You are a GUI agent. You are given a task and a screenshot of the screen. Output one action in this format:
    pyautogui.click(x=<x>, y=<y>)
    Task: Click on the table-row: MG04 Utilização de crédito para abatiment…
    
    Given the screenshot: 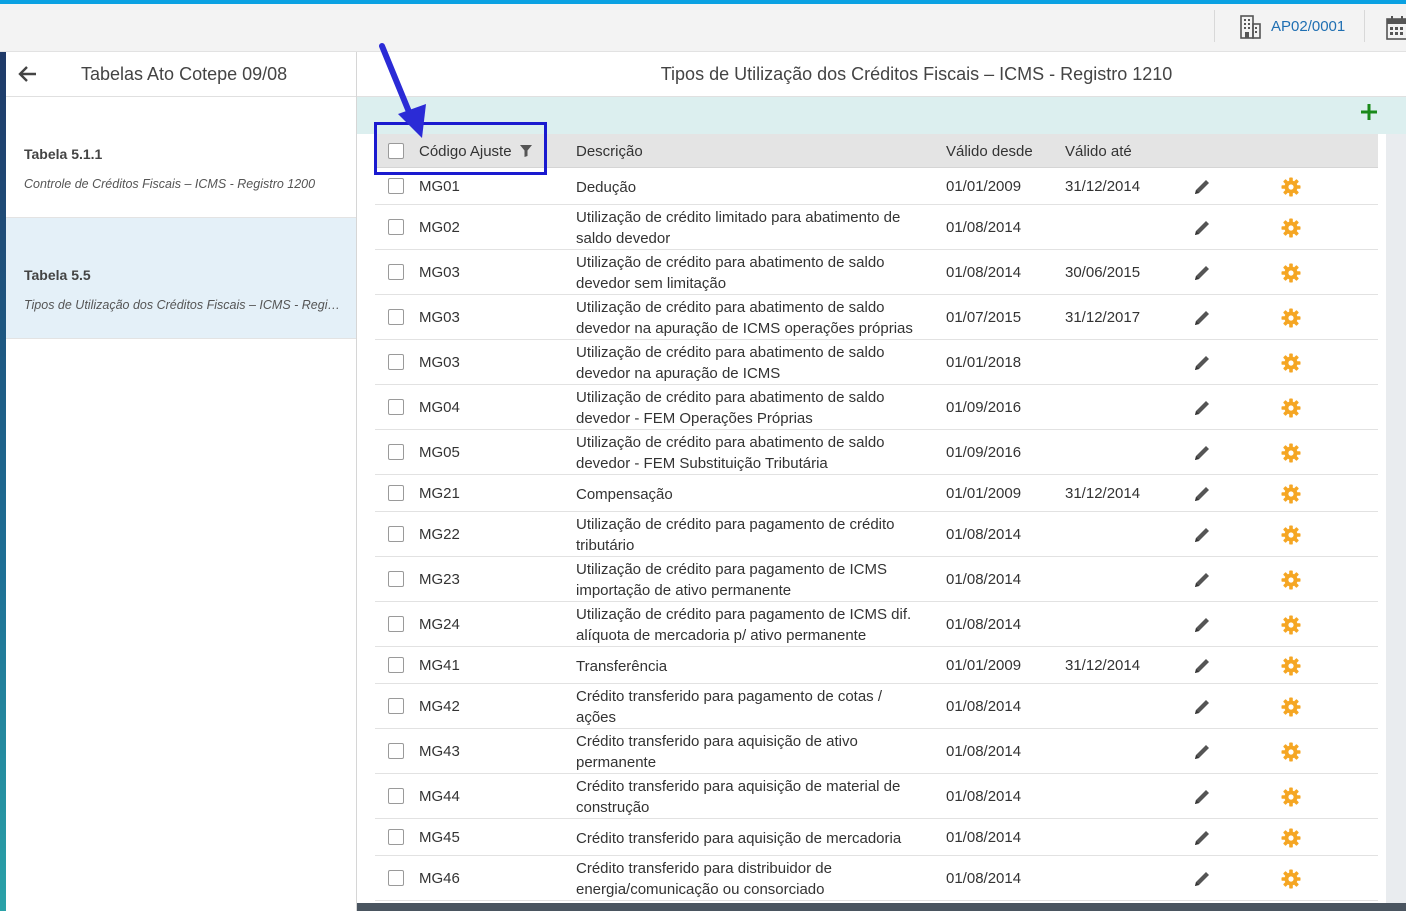 What is the action you would take?
    pyautogui.click(x=876, y=407)
    